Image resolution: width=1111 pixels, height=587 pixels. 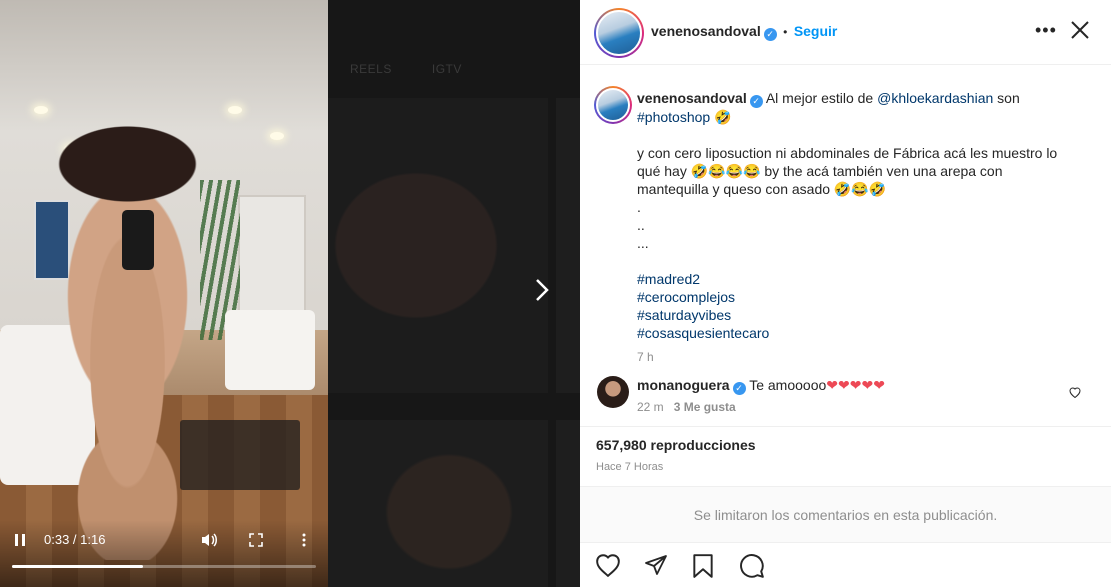 What do you see at coordinates (673, 117) in the screenshot?
I see `hashtag-photoshop: #photoshop` at bounding box center [673, 117].